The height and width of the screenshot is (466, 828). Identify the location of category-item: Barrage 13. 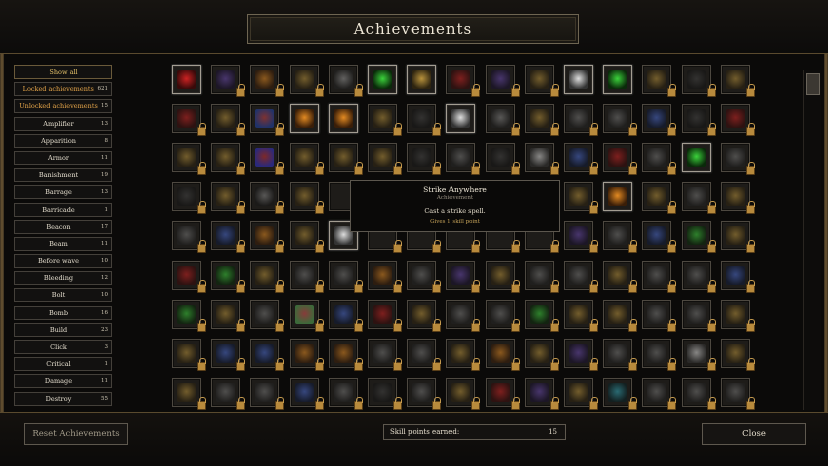
(63, 192).